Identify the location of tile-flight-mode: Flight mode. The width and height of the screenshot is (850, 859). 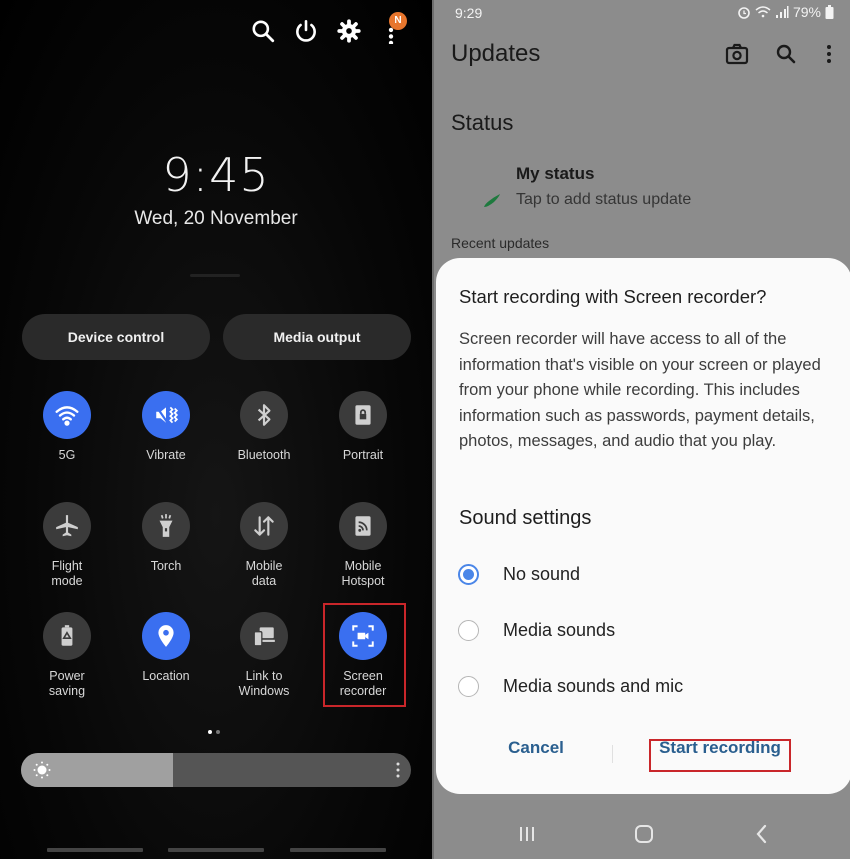
(67, 545).